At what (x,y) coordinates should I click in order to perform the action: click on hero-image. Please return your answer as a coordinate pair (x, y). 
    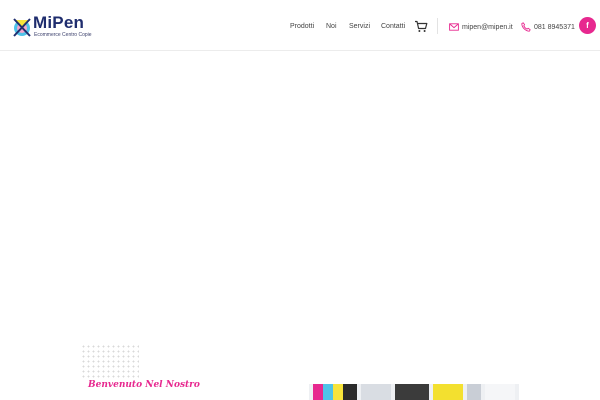
    Looking at the image, I should click on (414, 392).